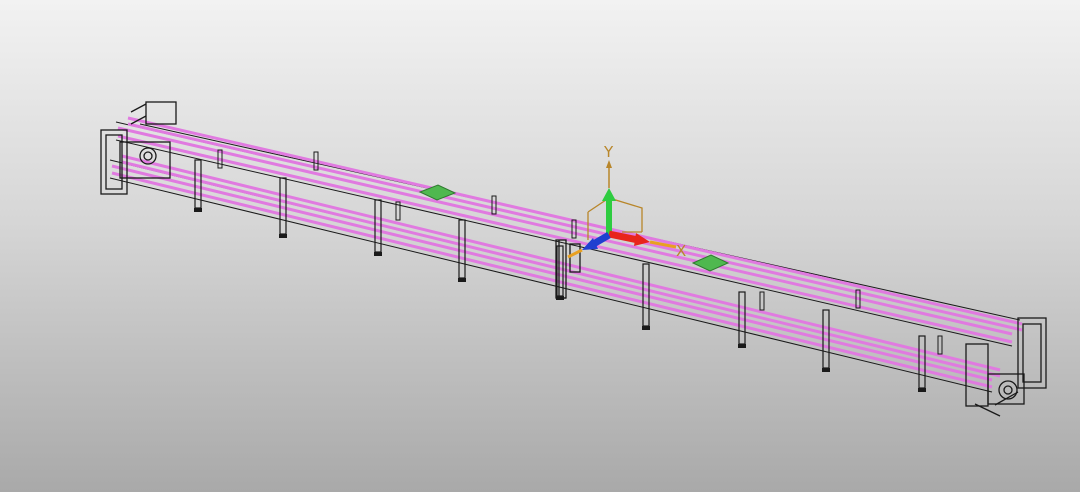 The image size is (1080, 492). What do you see at coordinates (608, 152) in the screenshot?
I see `y-axis-label: Y` at bounding box center [608, 152].